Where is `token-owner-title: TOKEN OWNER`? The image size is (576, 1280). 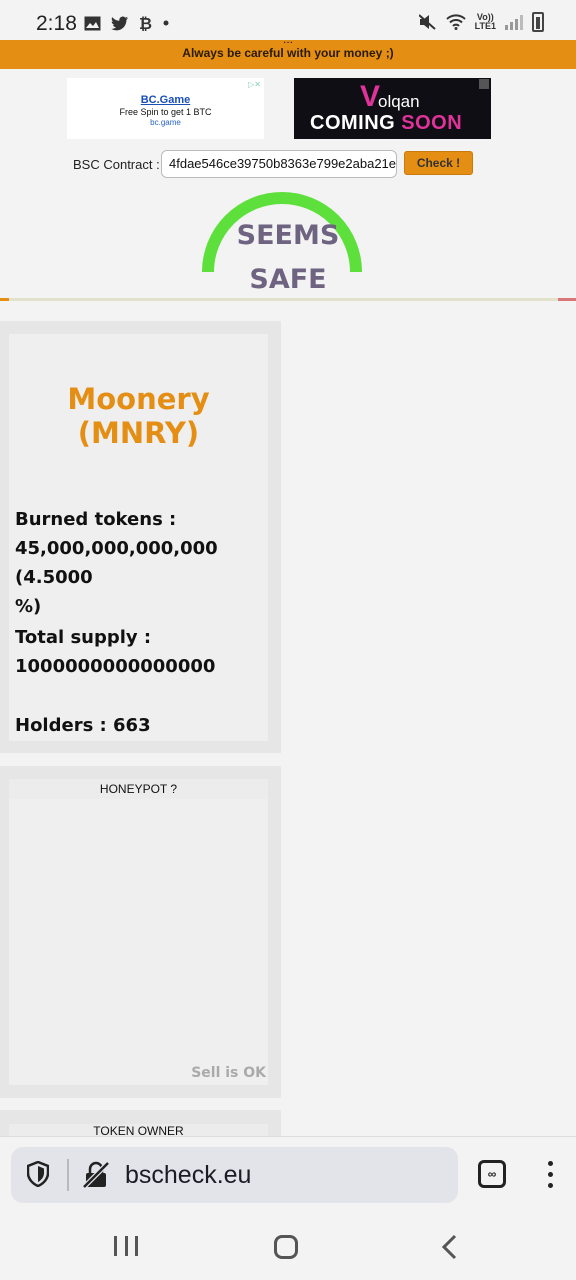 token-owner-title: TOKEN OWNER is located at coordinates (138, 1130).